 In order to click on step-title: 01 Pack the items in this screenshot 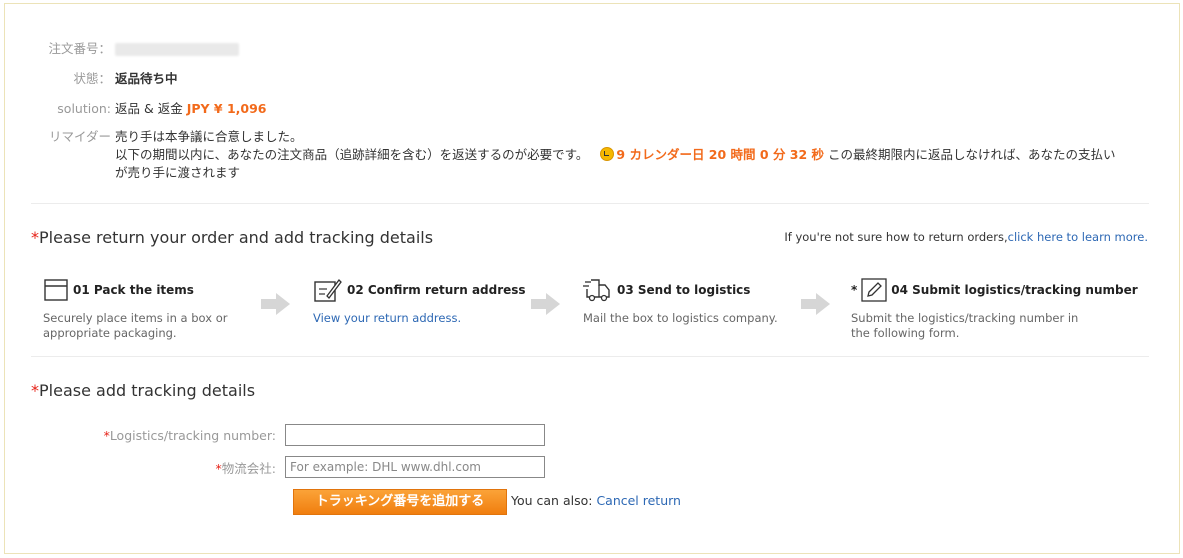, I will do `click(133, 290)`.